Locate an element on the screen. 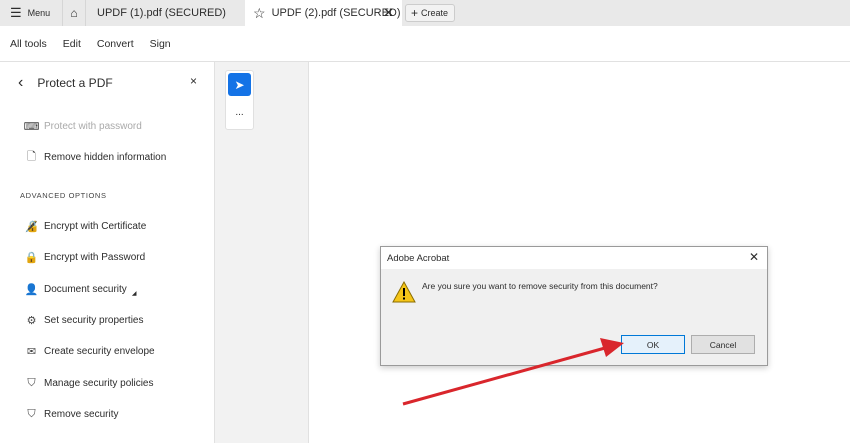 This screenshot has width=850, height=443. remove-hidden-information: 🗋 Remove hidden information is located at coordinates (95, 157).